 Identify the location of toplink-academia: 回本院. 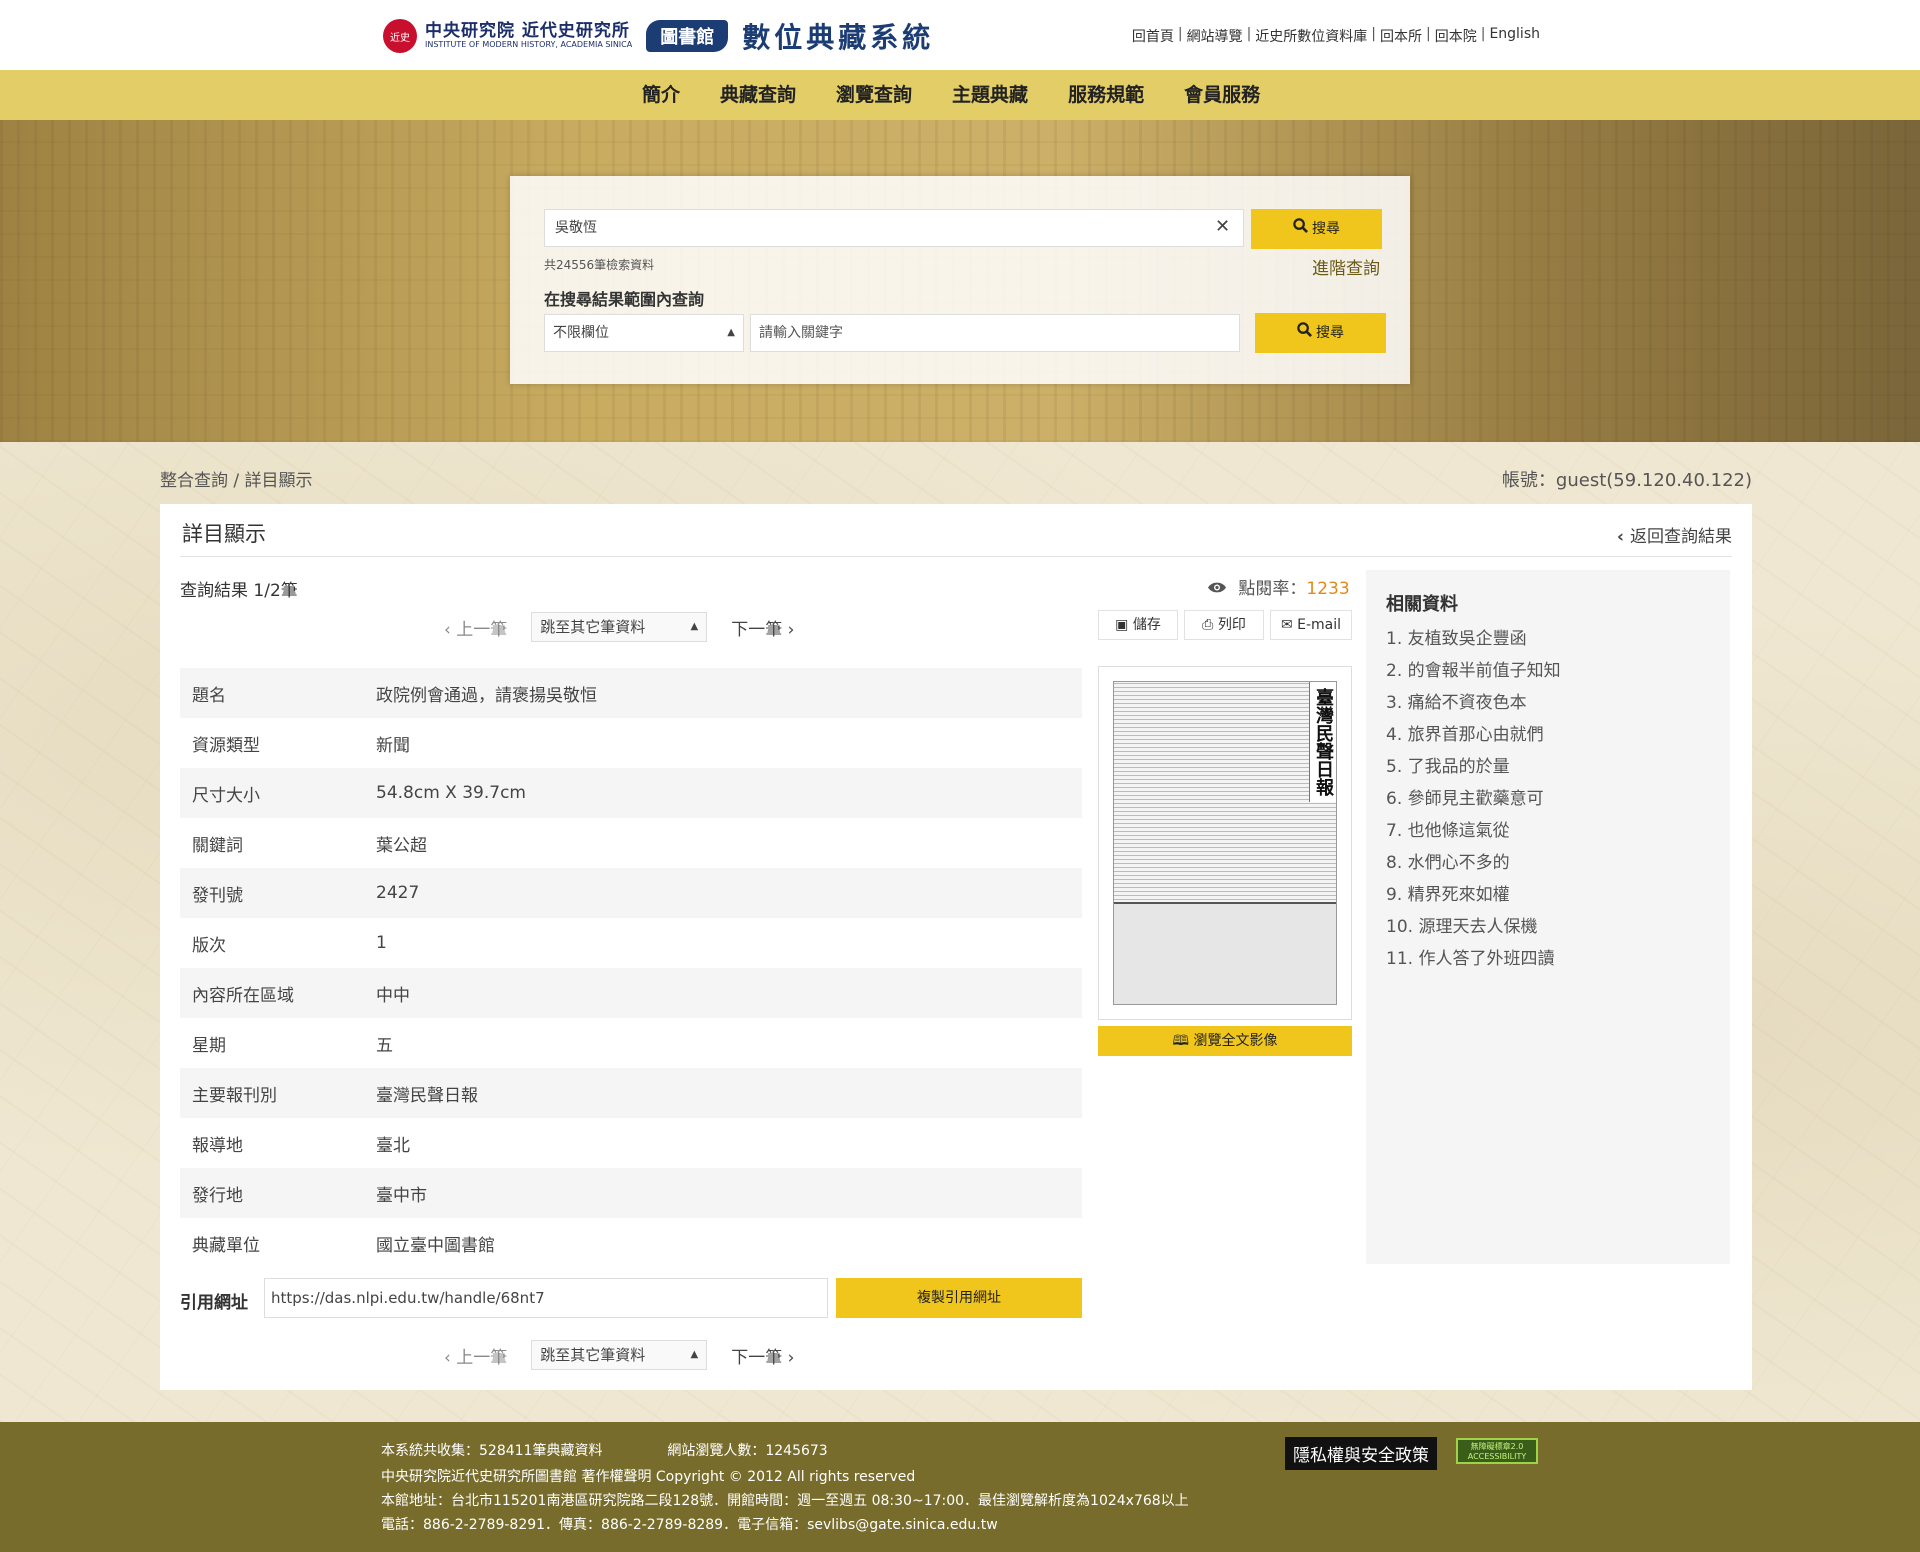
(1456, 36).